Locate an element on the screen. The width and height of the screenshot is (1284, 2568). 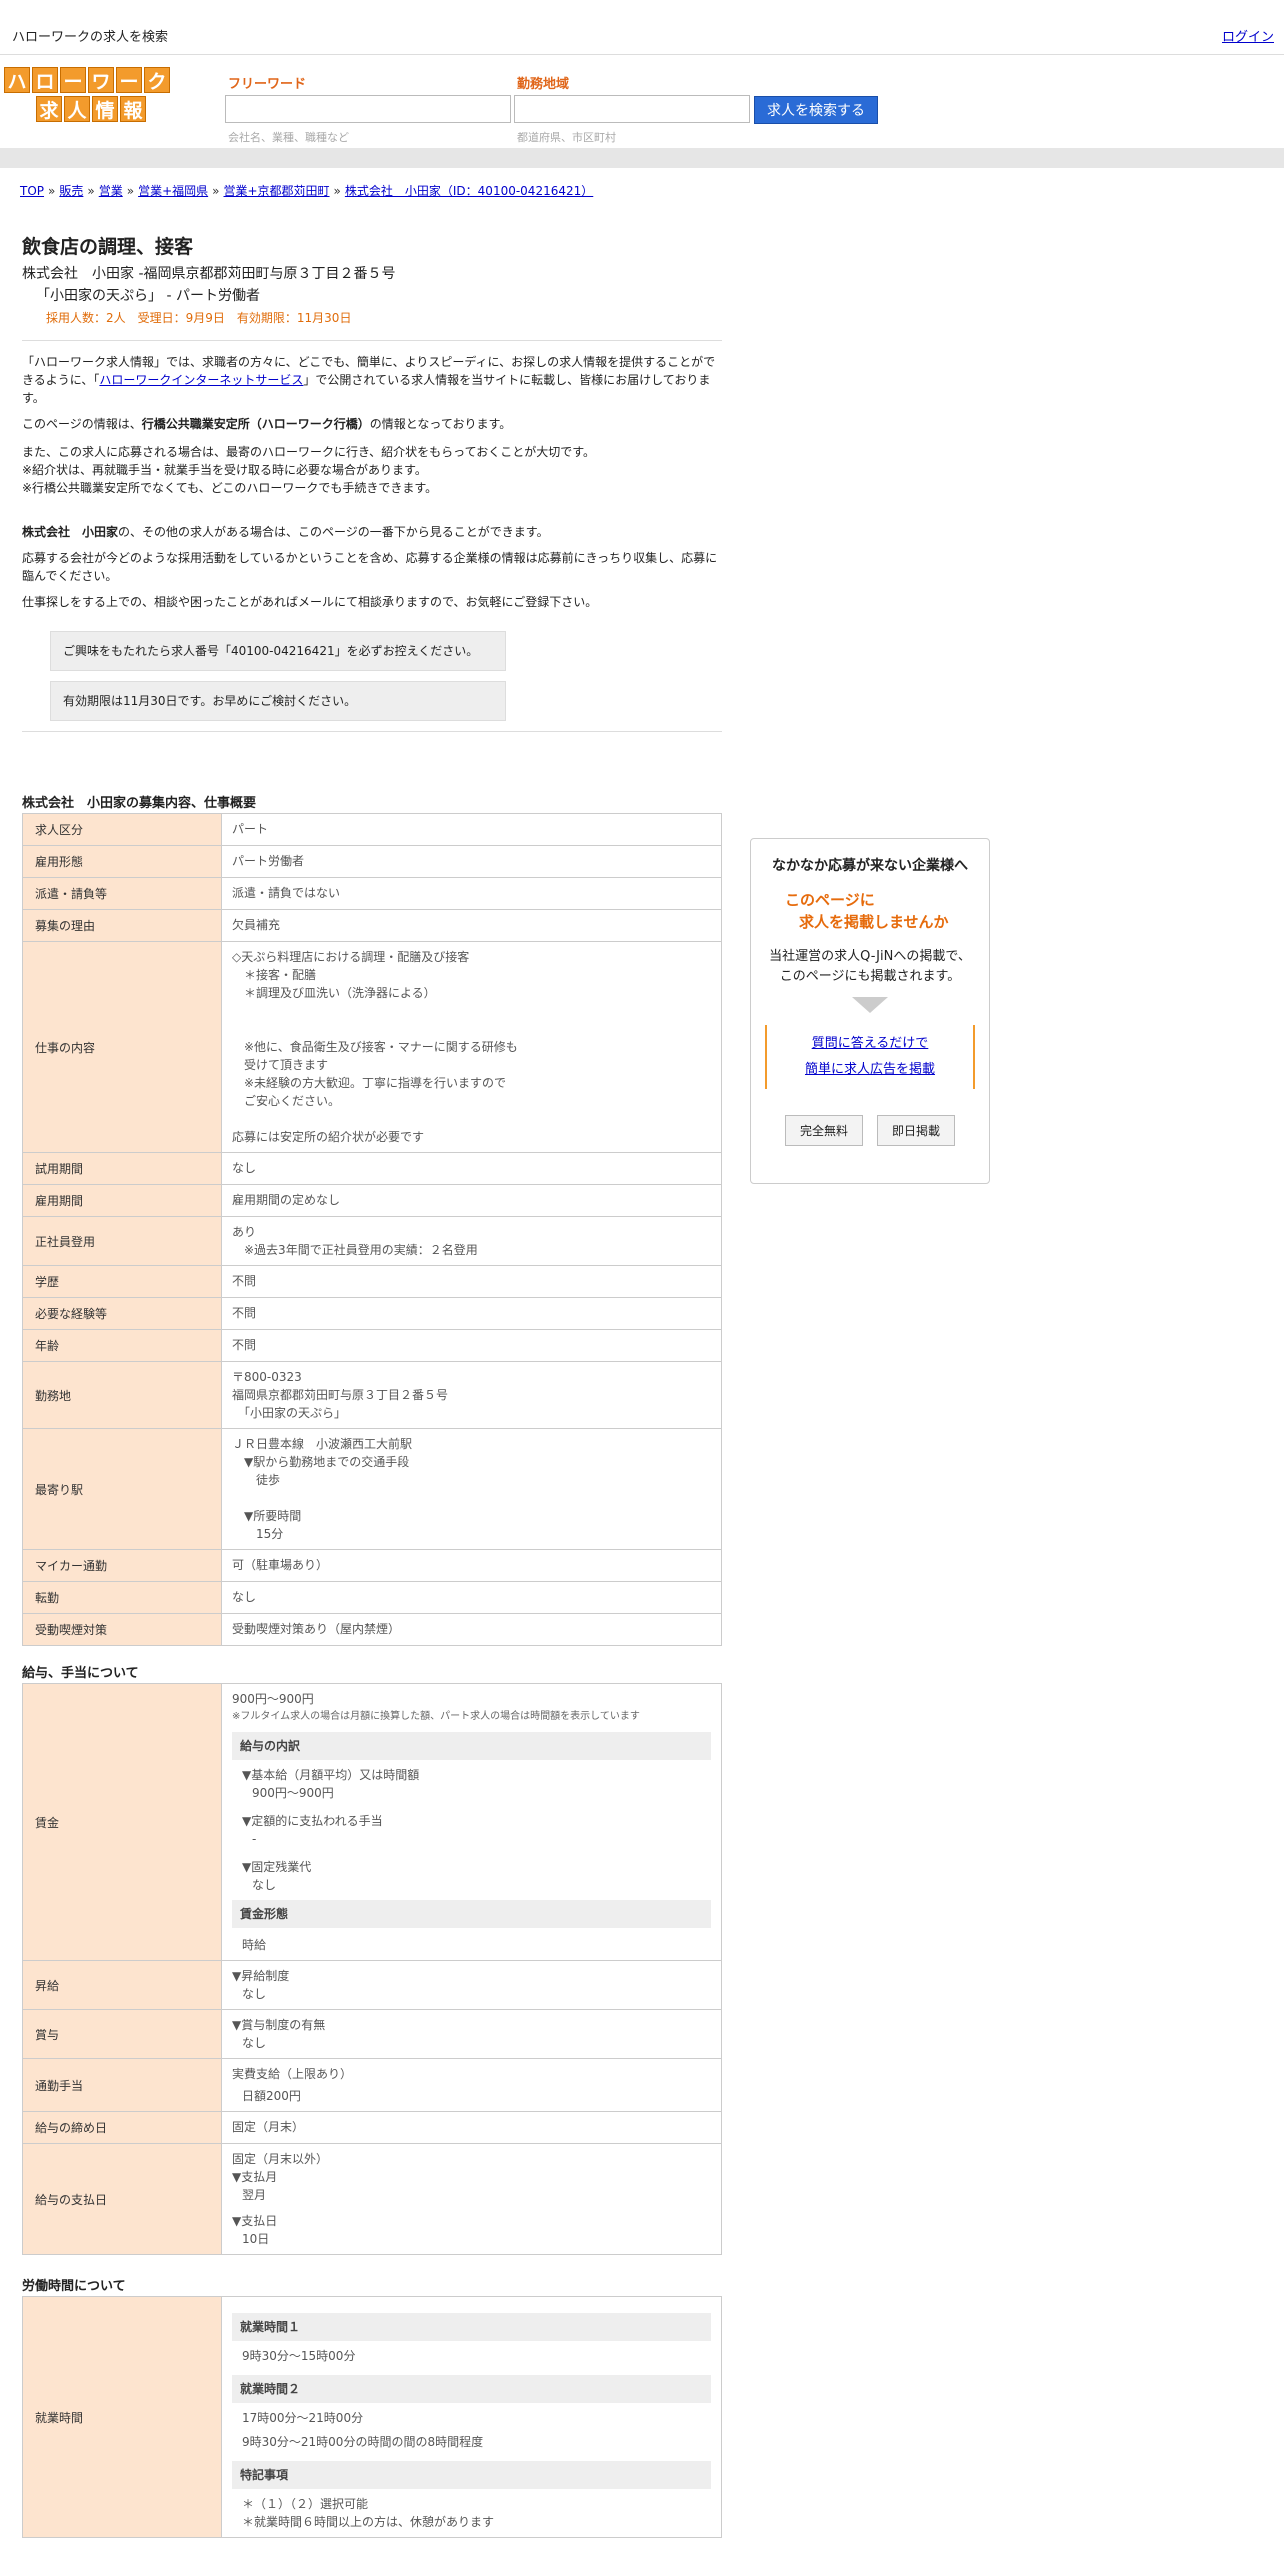
breadcrumb-link: 営業+福岡県 is located at coordinates (173, 191).